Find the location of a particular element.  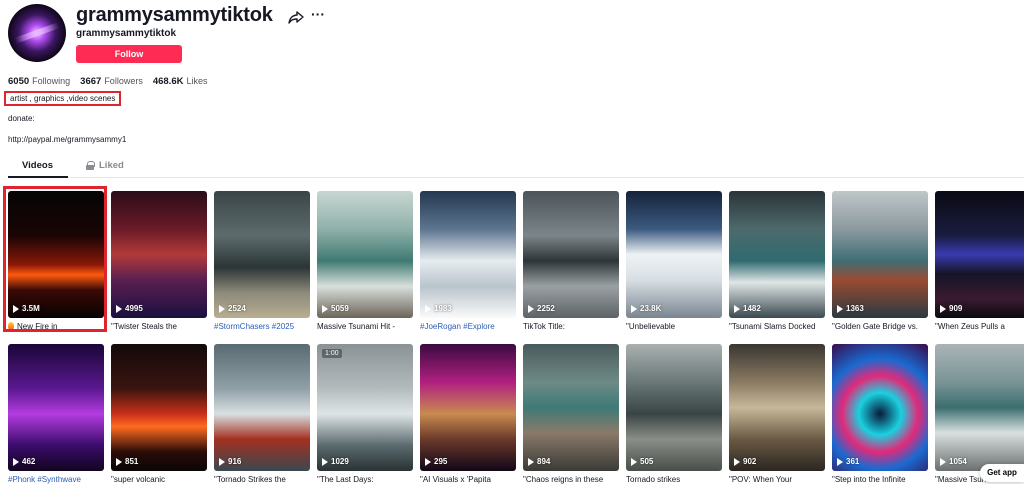

video-caption: "super volcanic is located at coordinates (159, 479).